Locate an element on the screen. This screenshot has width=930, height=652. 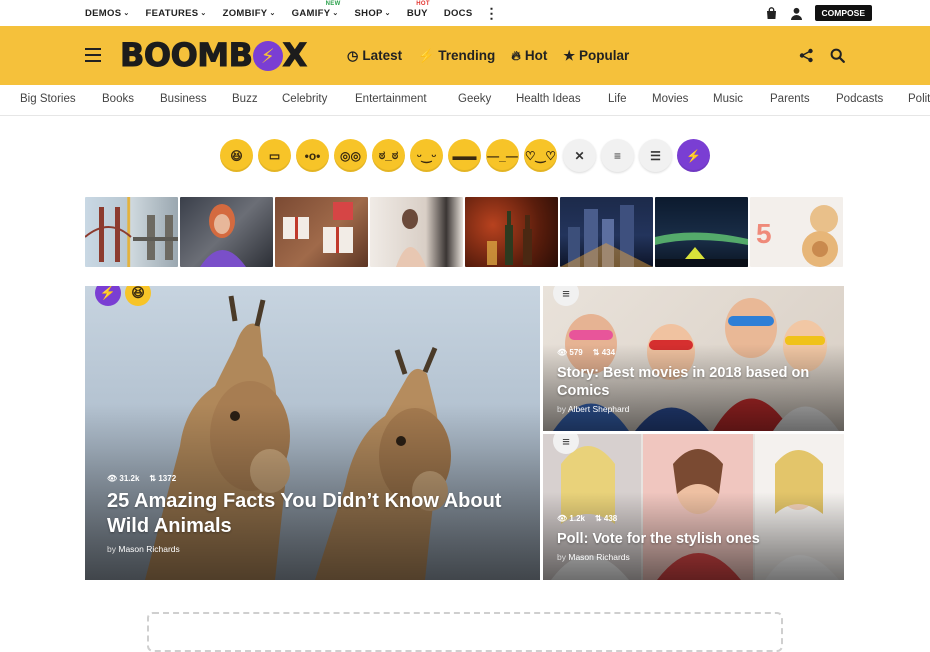
reaction-geeky-icon: ◎◎ is located at coordinates (350, 155).